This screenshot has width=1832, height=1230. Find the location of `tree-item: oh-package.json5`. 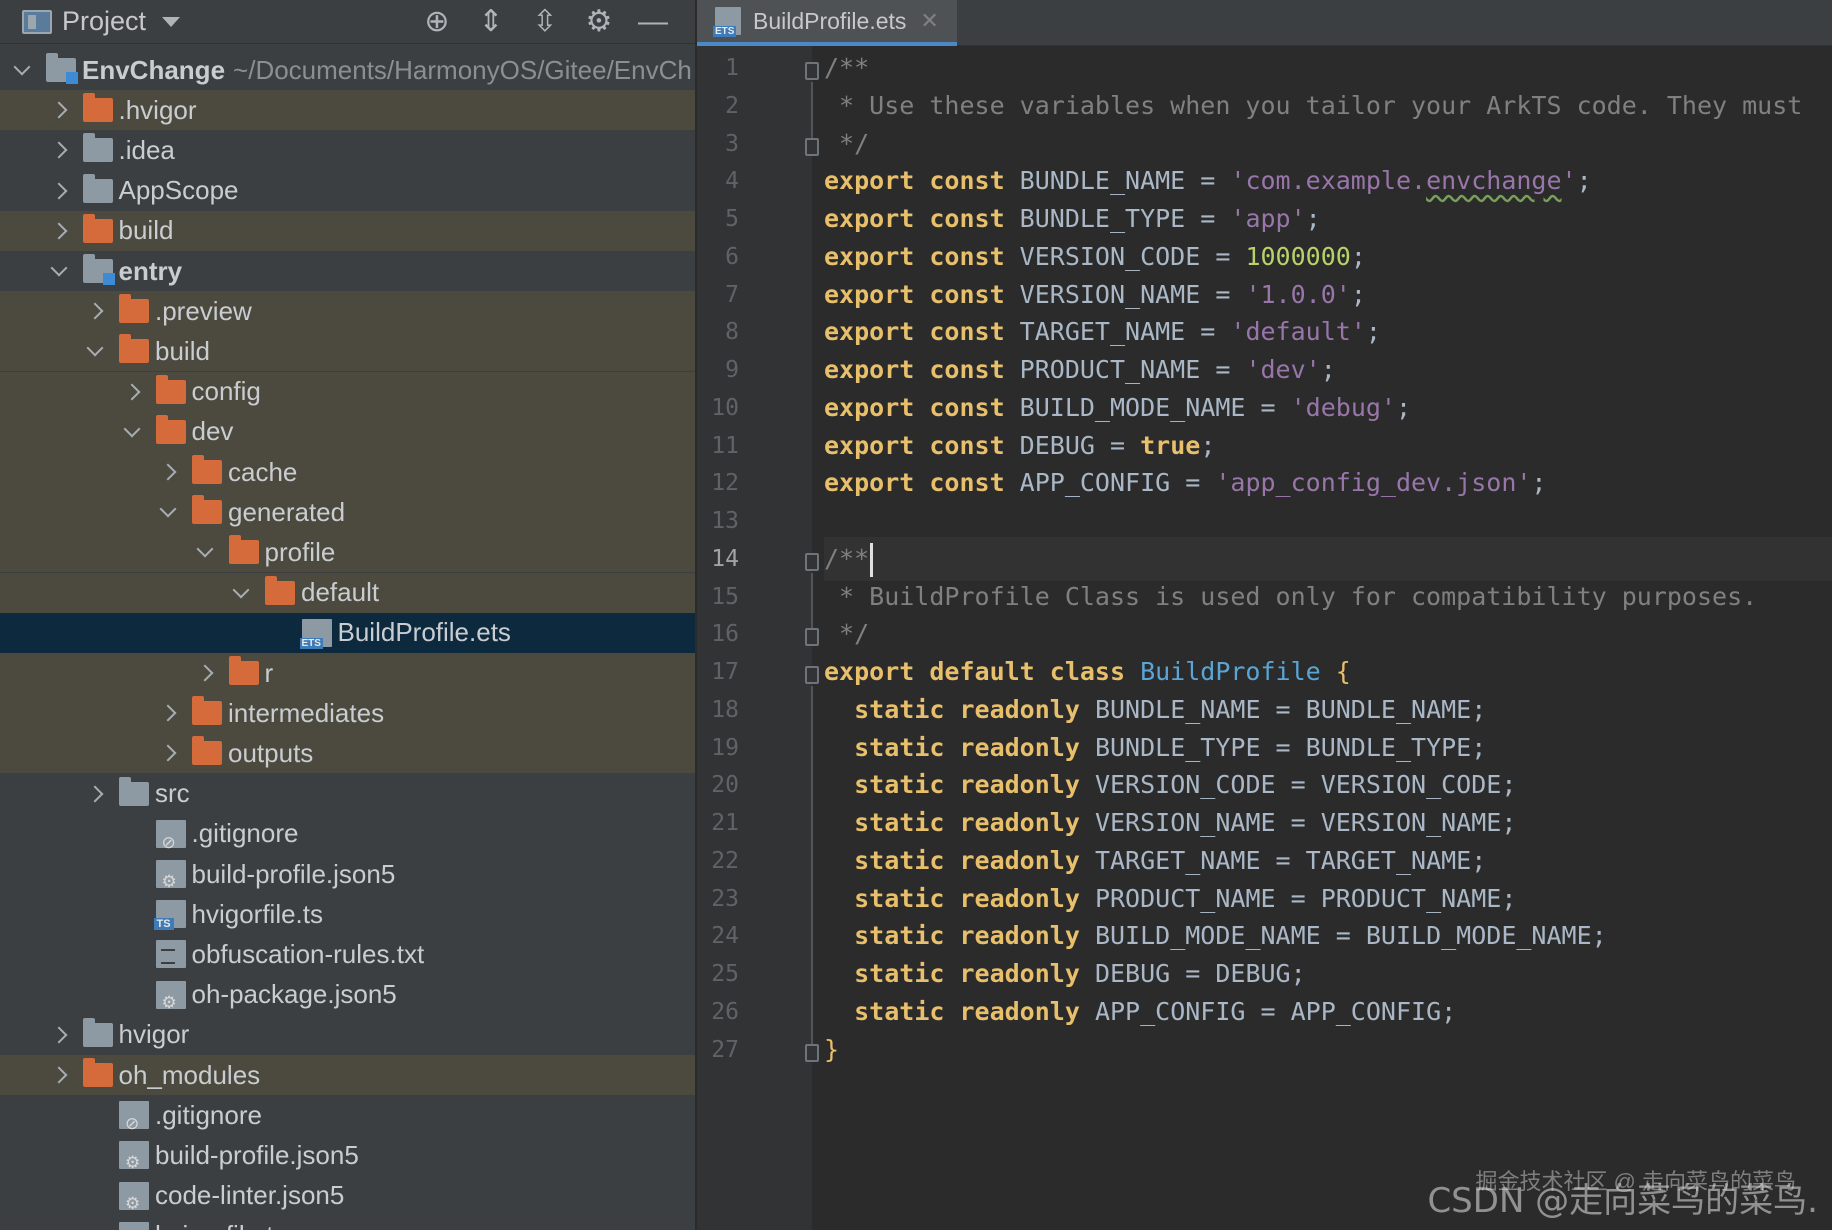

tree-item: oh-package.json5 is located at coordinates (347, 995).